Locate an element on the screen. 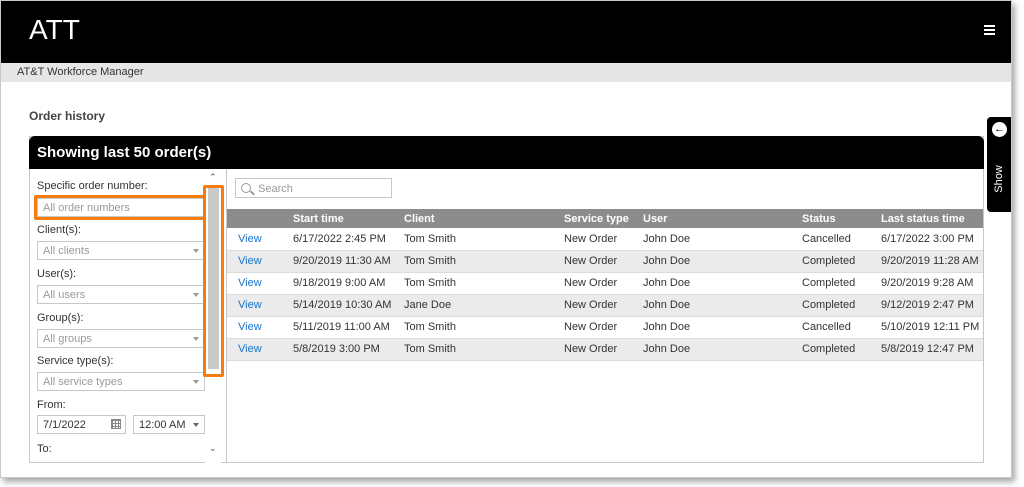  cell-start-time: 5/11/2019 11:00 AM is located at coordinates (348, 327).